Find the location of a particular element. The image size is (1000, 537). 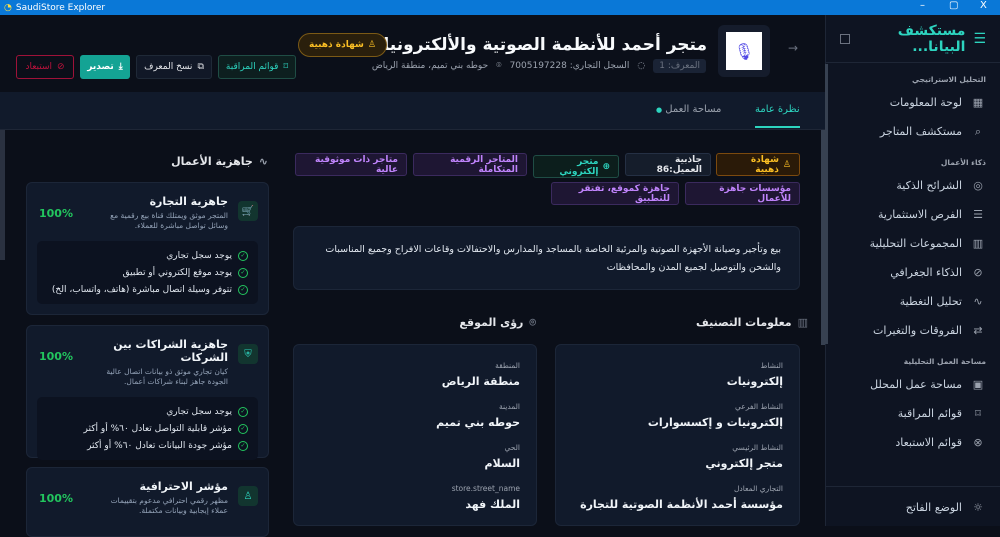

handshake-icon: ⛨ is located at coordinates (248, 354).